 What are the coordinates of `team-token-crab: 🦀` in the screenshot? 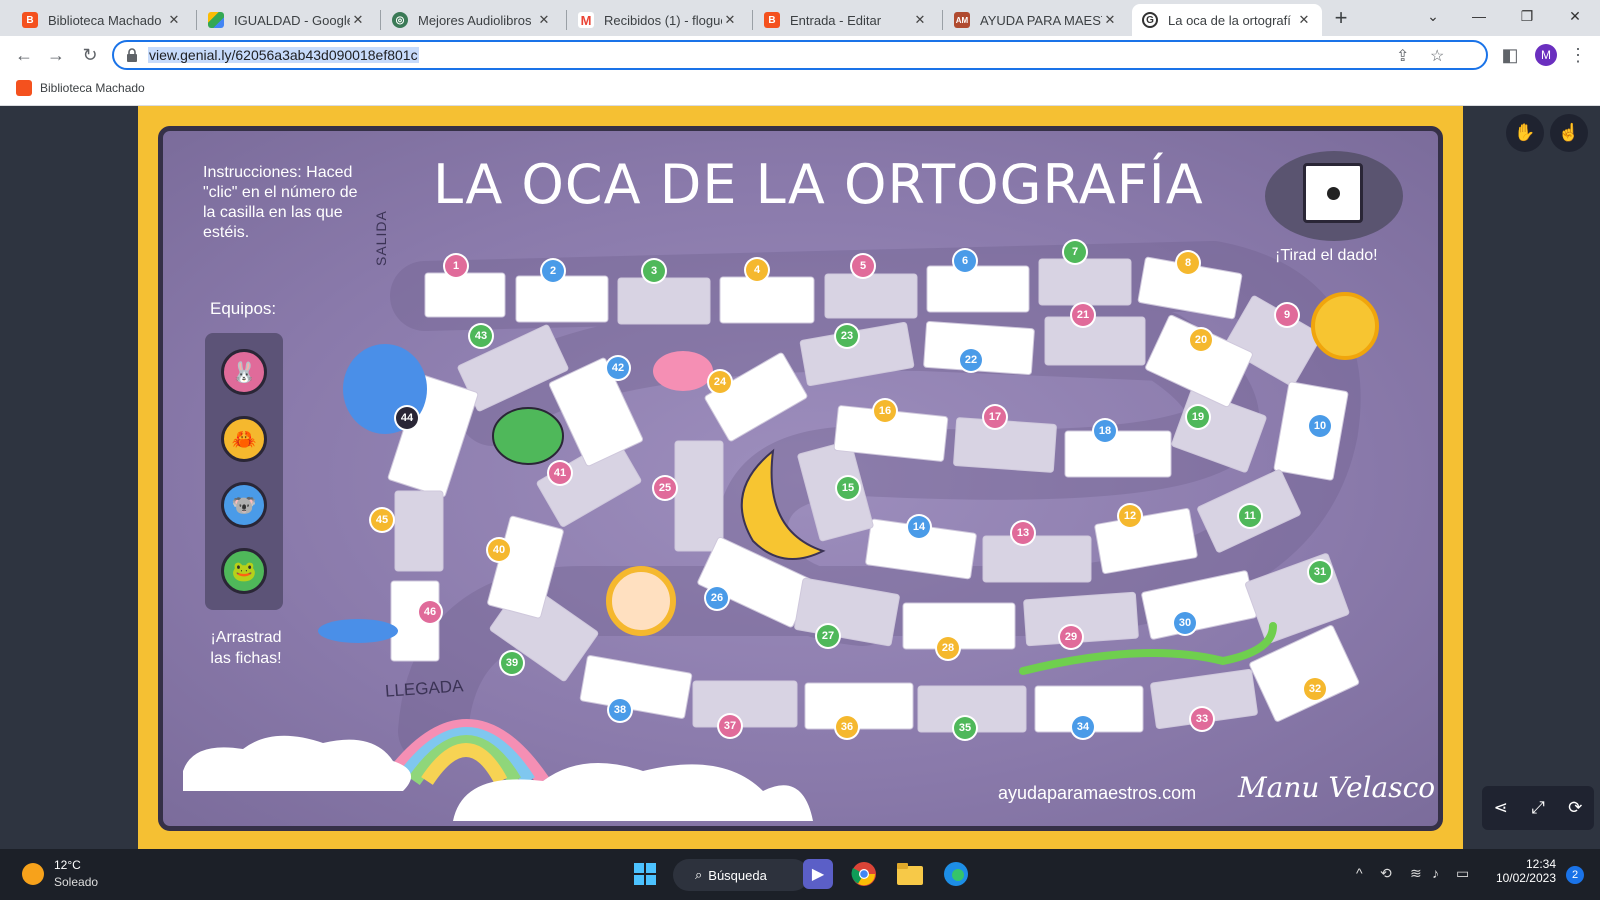 It's located at (244, 439).